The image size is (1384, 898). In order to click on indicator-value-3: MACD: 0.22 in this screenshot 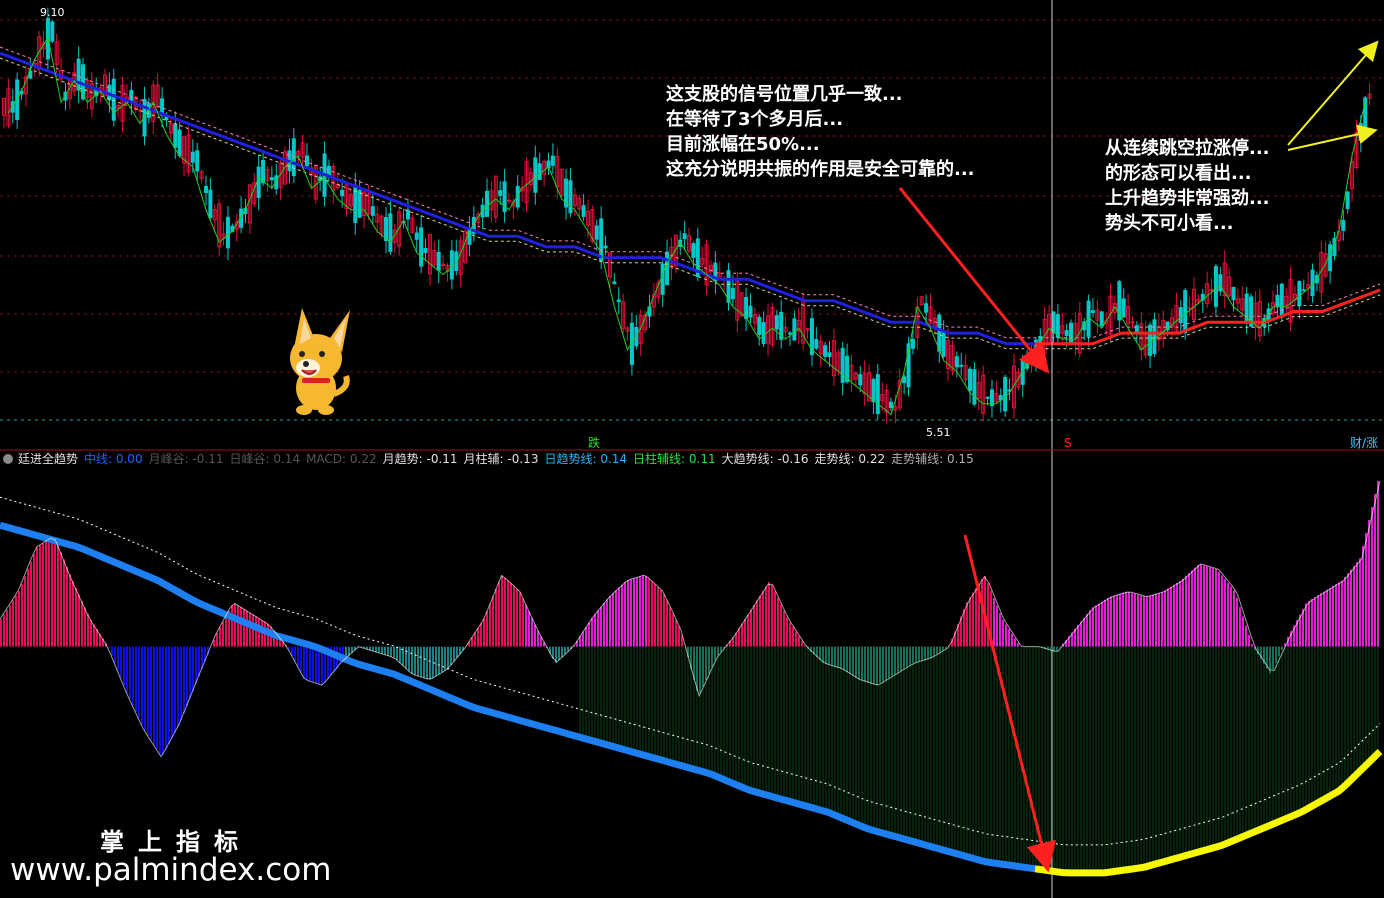, I will do `click(341, 459)`.